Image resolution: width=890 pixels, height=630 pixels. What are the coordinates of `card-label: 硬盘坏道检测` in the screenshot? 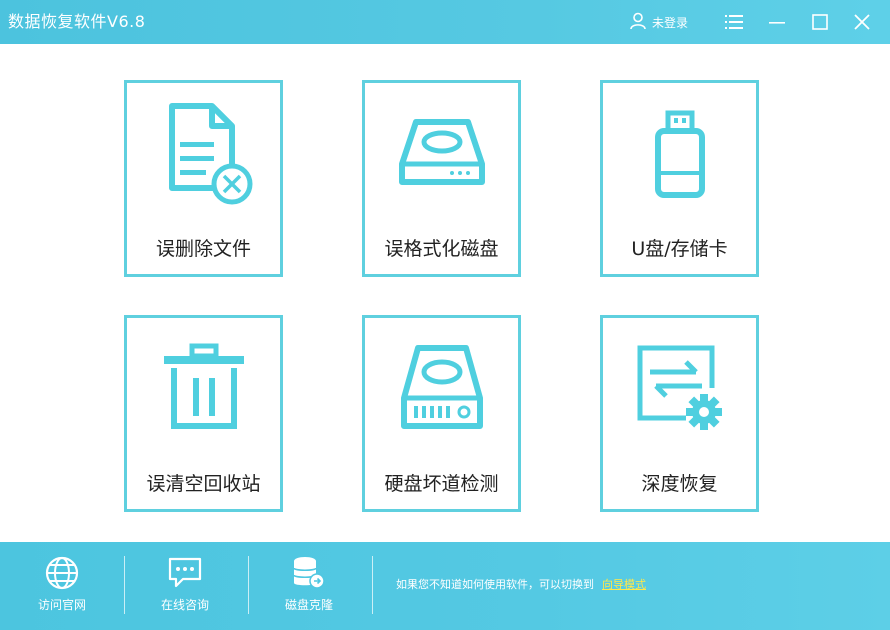 It's located at (441, 484).